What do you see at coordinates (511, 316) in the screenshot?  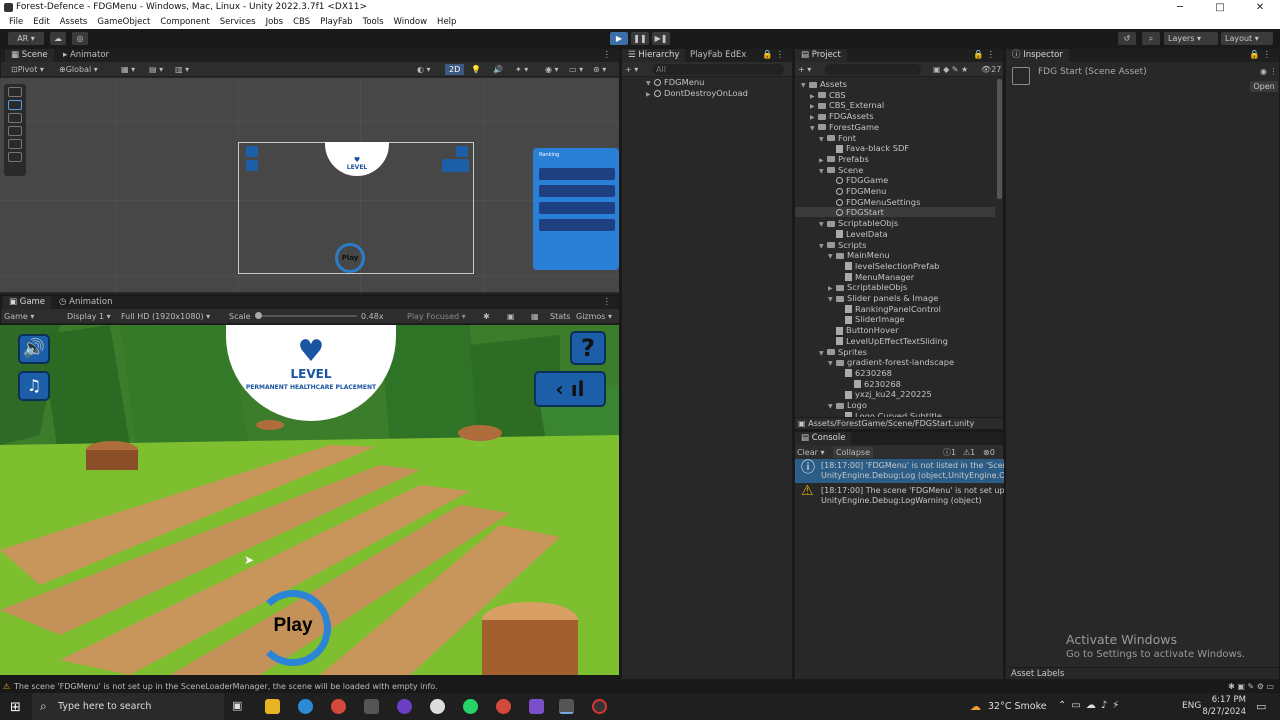 I see `mute-audio-icon: ▣` at bounding box center [511, 316].